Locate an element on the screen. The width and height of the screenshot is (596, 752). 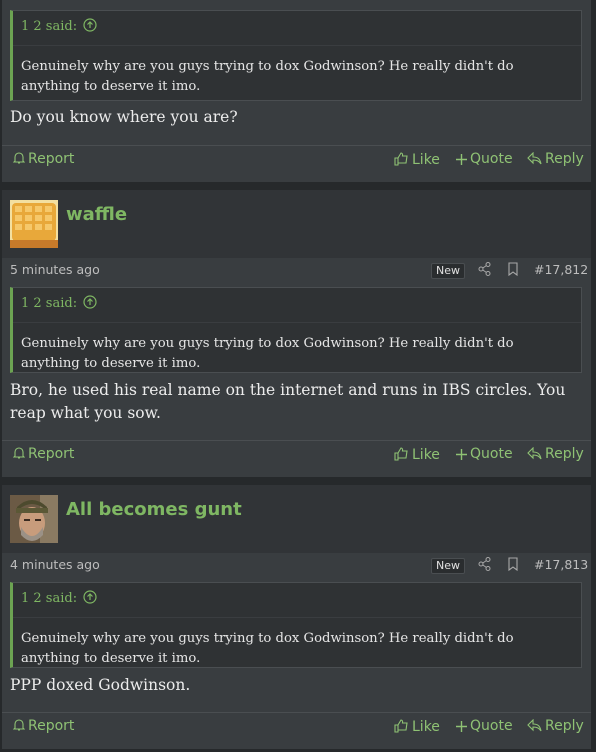
post-number: #17,812 is located at coordinates (561, 269).